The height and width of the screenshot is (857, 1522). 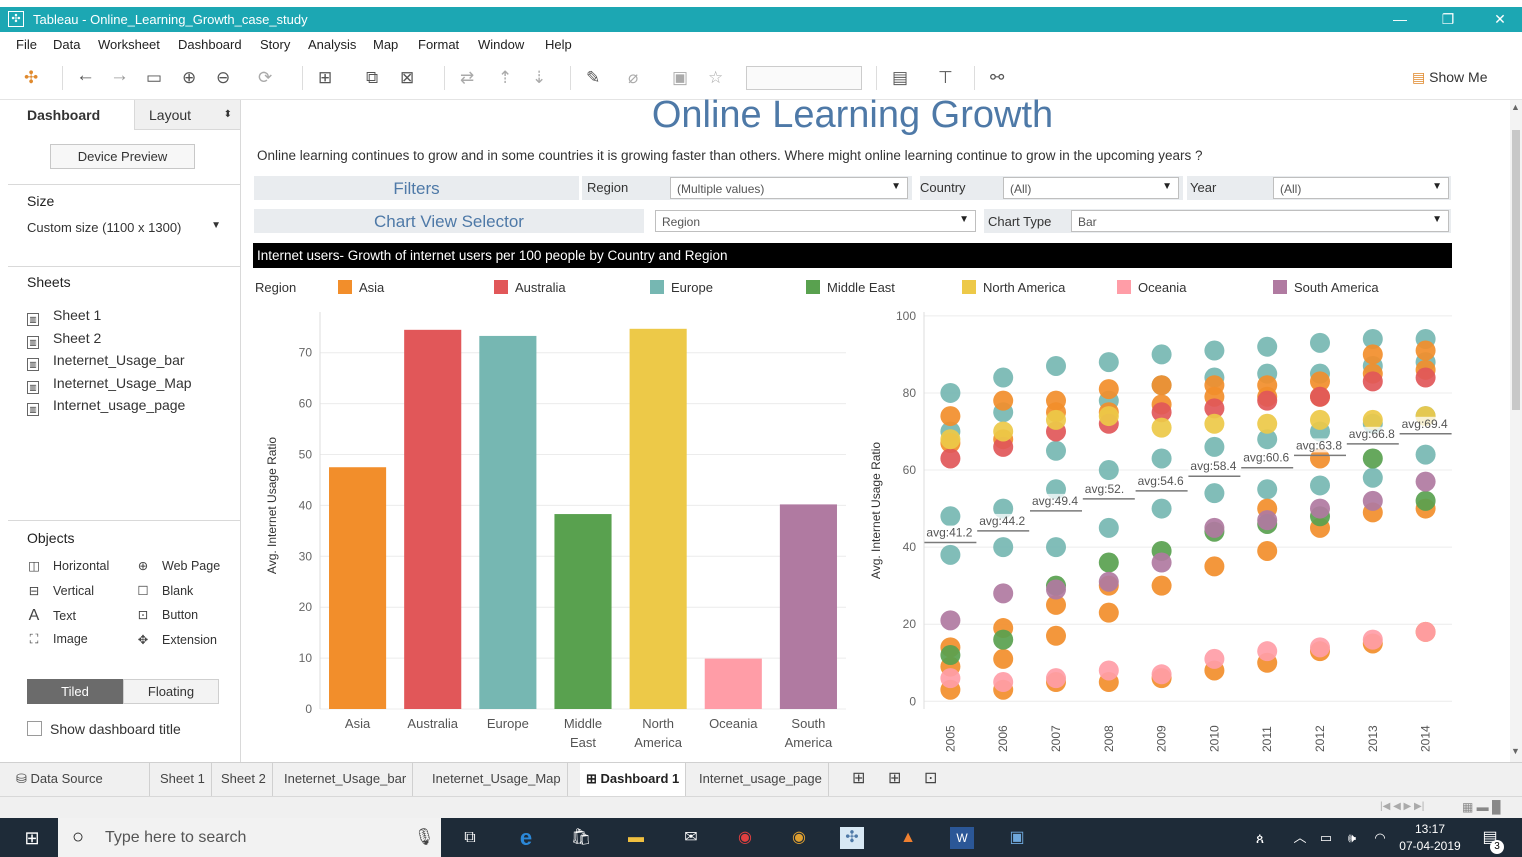 I want to click on tab-dashboard1: ⊞ Dashboard 1, so click(x=633, y=780).